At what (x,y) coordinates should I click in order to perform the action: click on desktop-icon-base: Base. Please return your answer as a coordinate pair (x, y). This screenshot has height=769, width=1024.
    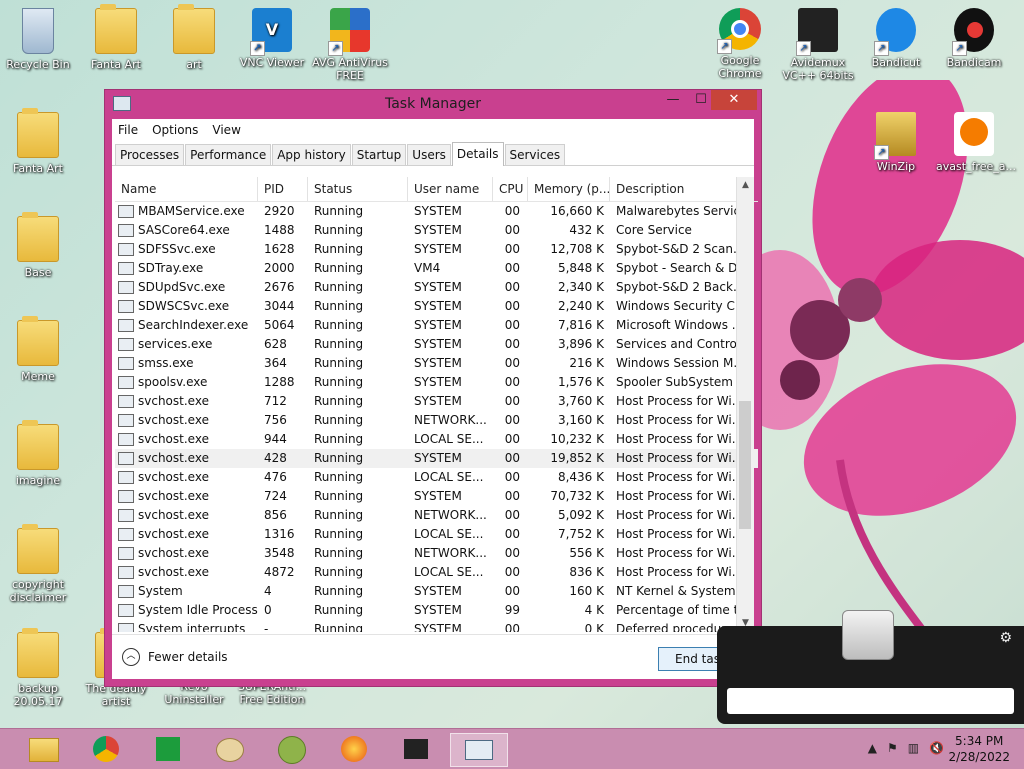
    Looking at the image, I should click on (38, 245).